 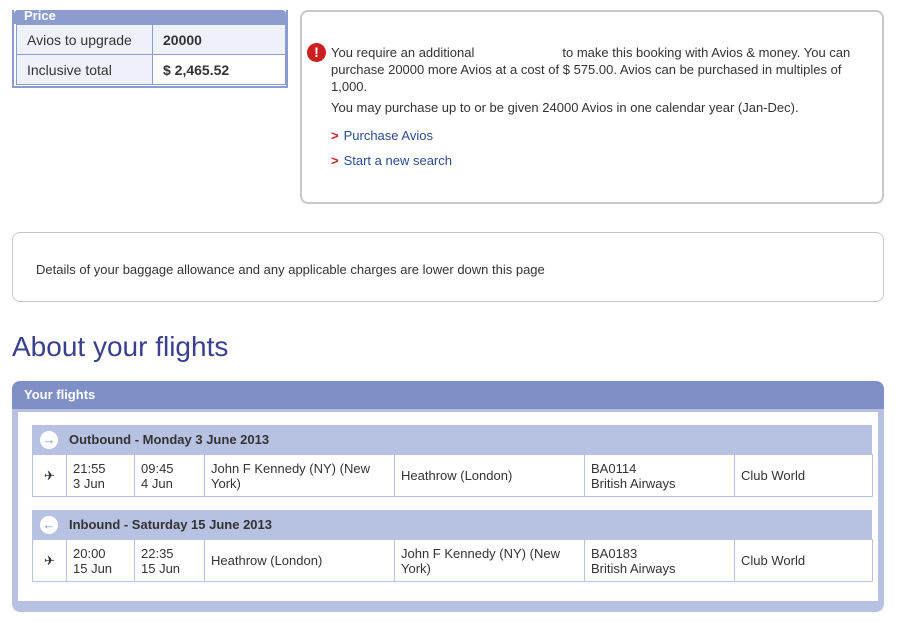 I want to click on inbound-header: ← Inbound - Saturday 15 June 2013, so click(x=452, y=524).